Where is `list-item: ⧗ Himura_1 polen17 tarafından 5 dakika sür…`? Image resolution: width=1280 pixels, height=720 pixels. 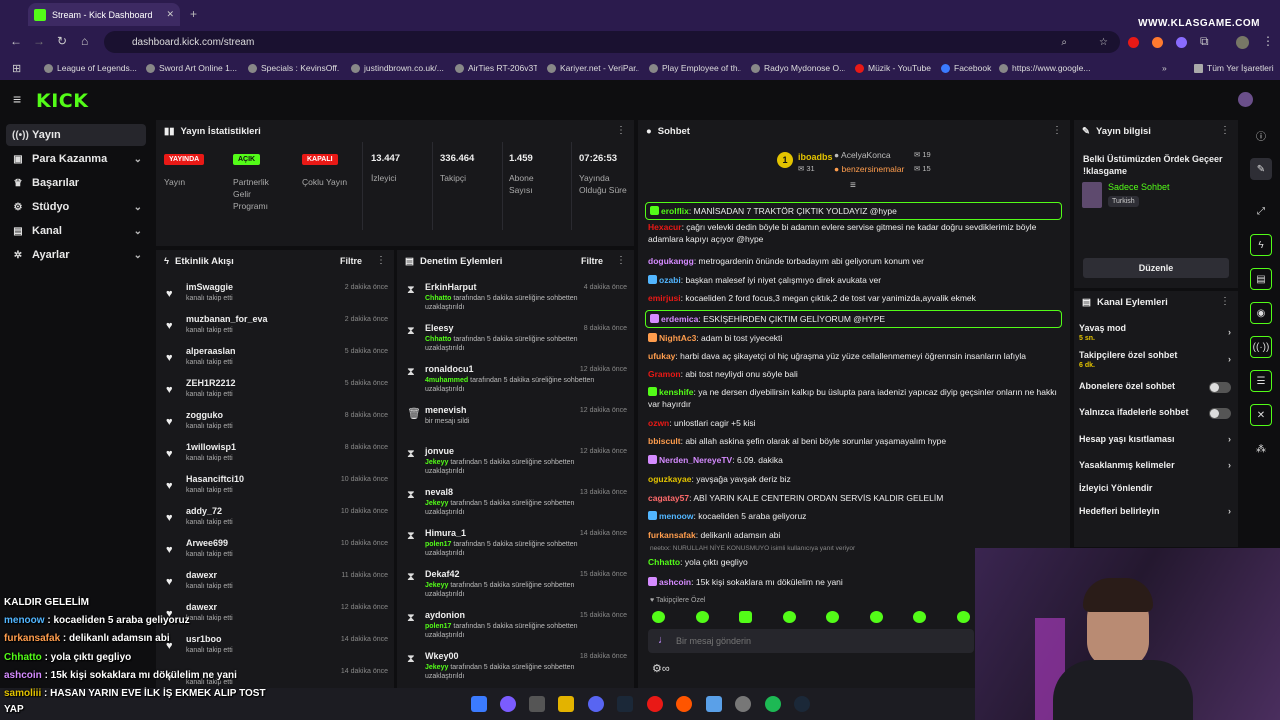 list-item: ⧗ Himura_1 polen17 tarafından 5 dakika sür… is located at coordinates (516, 548).